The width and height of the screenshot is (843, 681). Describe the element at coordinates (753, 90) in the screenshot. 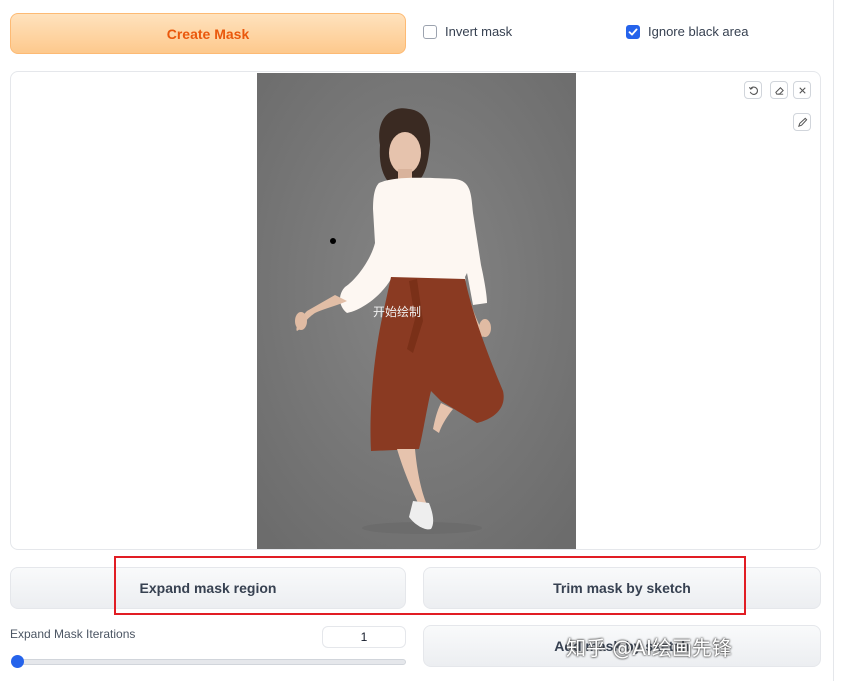

I see `undo-icon` at that location.